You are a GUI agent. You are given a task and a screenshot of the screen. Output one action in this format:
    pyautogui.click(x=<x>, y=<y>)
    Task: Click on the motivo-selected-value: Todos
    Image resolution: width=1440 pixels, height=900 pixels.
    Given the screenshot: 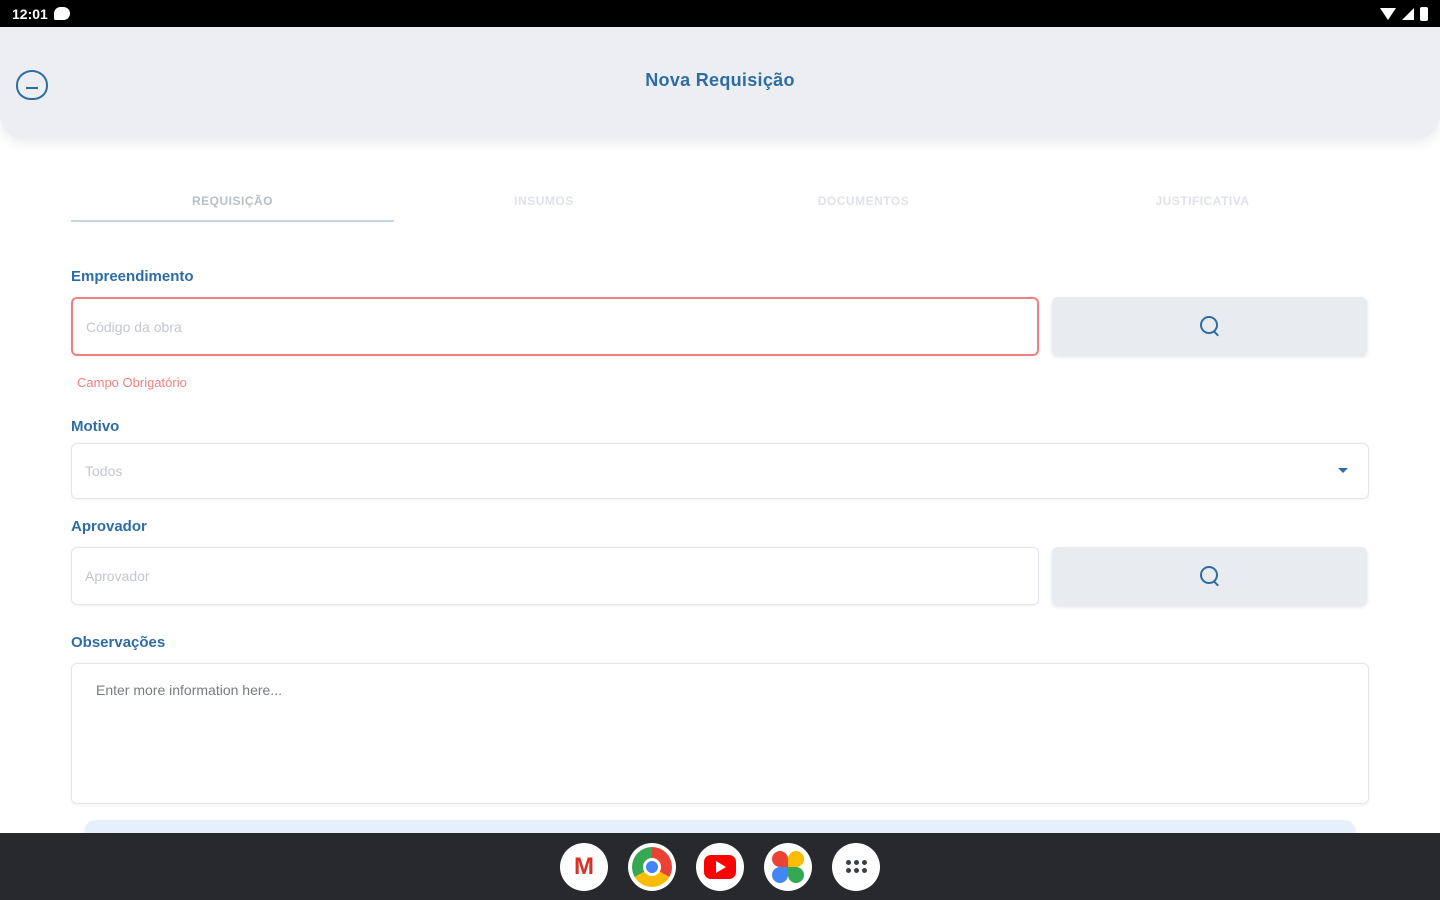 What is the action you would take?
    pyautogui.click(x=104, y=471)
    